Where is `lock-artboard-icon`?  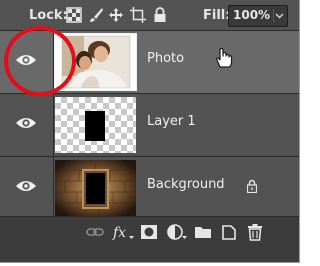
lock-artboard-icon is located at coordinates (138, 15).